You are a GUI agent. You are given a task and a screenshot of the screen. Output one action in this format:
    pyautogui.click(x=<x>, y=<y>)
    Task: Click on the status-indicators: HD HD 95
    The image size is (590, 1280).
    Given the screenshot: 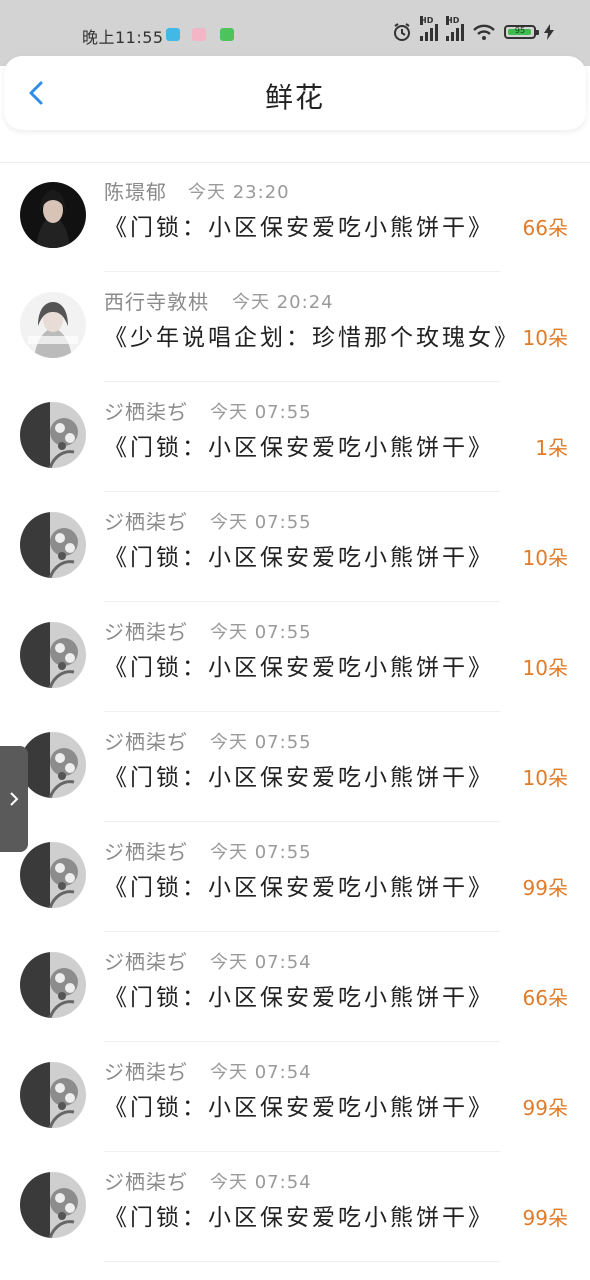 What is the action you would take?
    pyautogui.click(x=473, y=29)
    